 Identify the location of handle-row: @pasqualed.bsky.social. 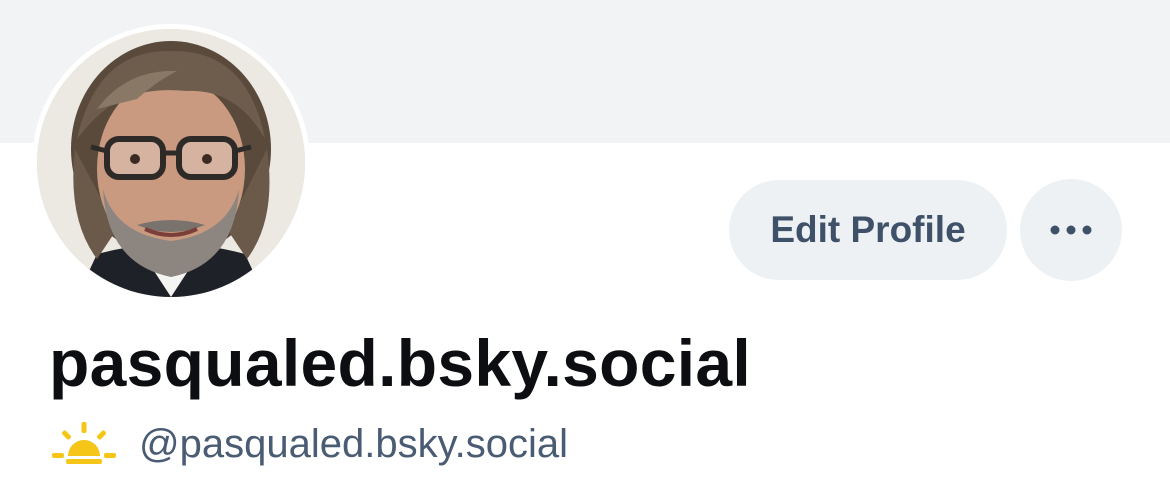
(310, 444).